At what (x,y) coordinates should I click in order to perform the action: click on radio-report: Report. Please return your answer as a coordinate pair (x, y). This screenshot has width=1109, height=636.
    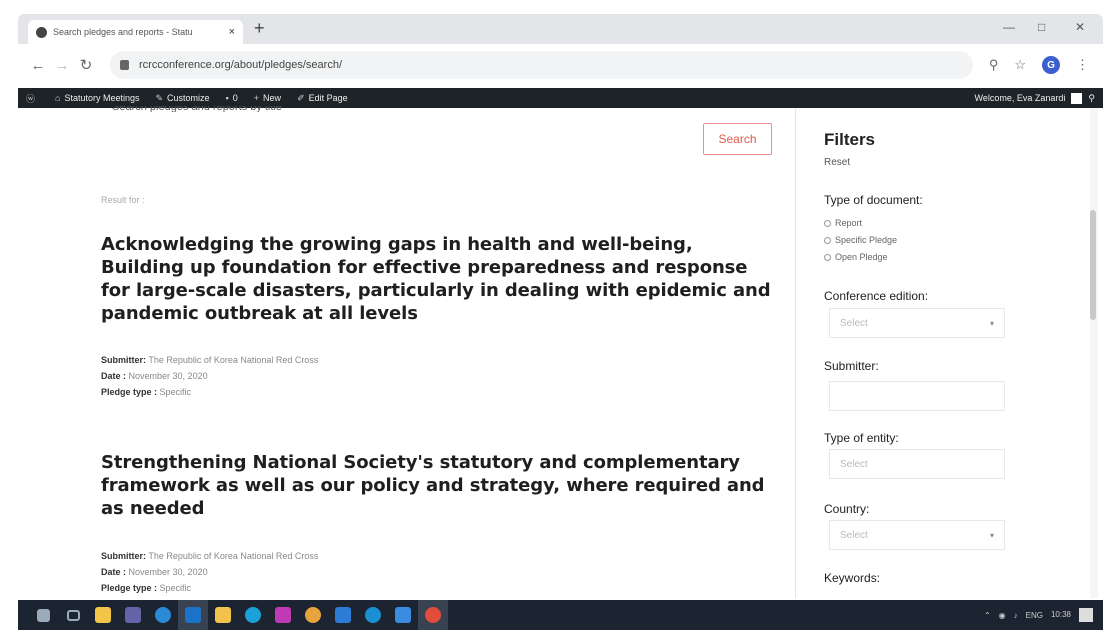
    Looking at the image, I should click on (843, 223).